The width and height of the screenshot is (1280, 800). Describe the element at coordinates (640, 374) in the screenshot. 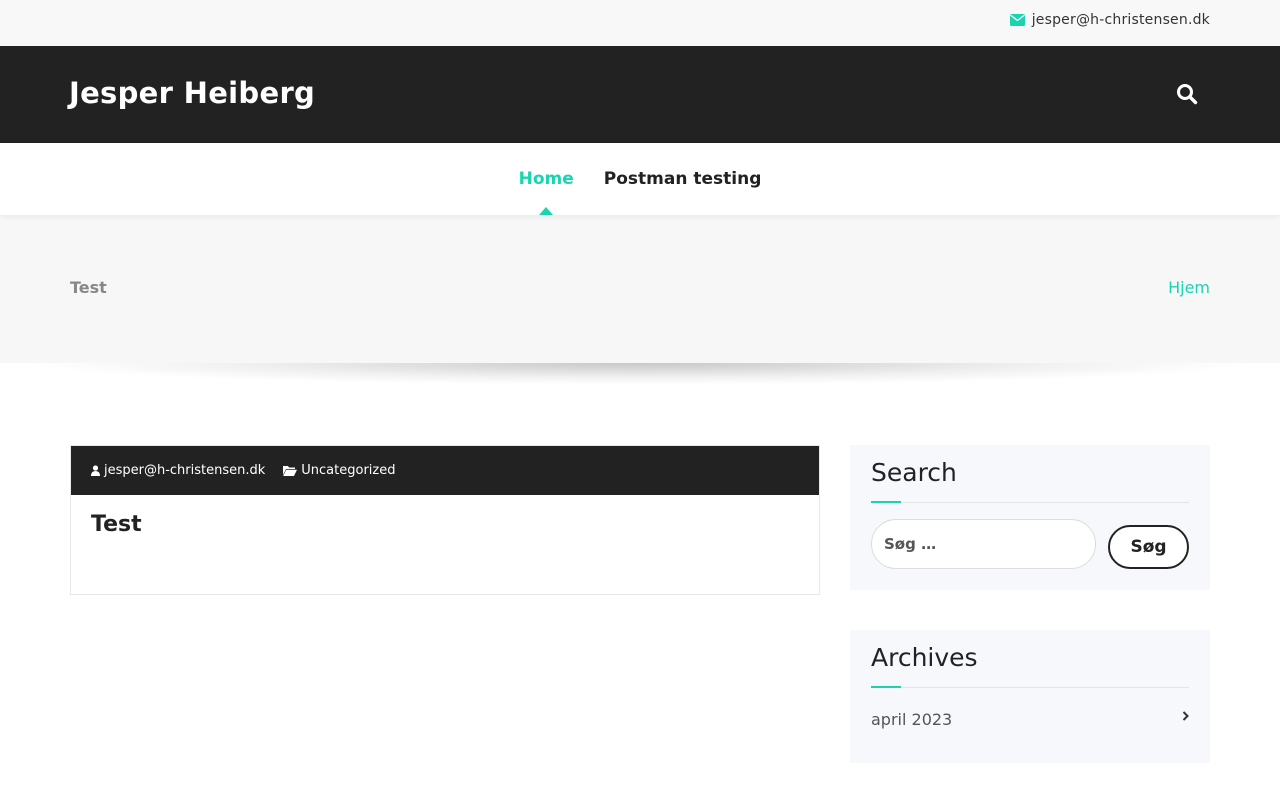

I see `page-header-shadow` at that location.